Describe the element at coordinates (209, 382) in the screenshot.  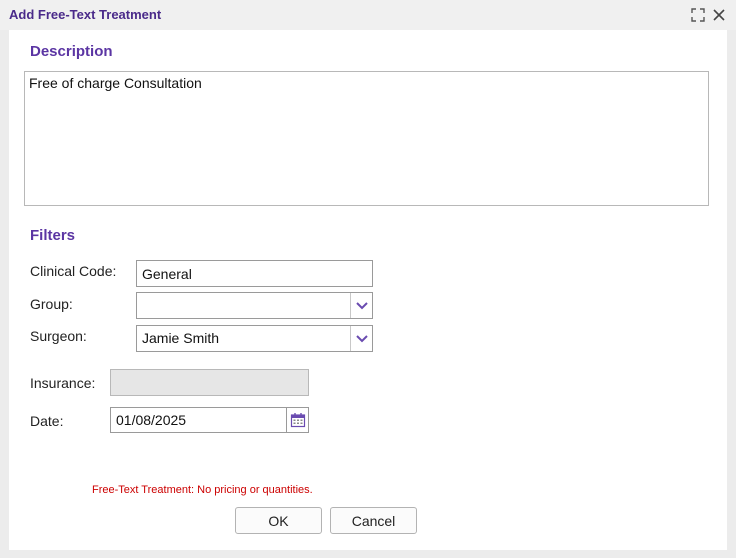
I see `insurance-field` at that location.